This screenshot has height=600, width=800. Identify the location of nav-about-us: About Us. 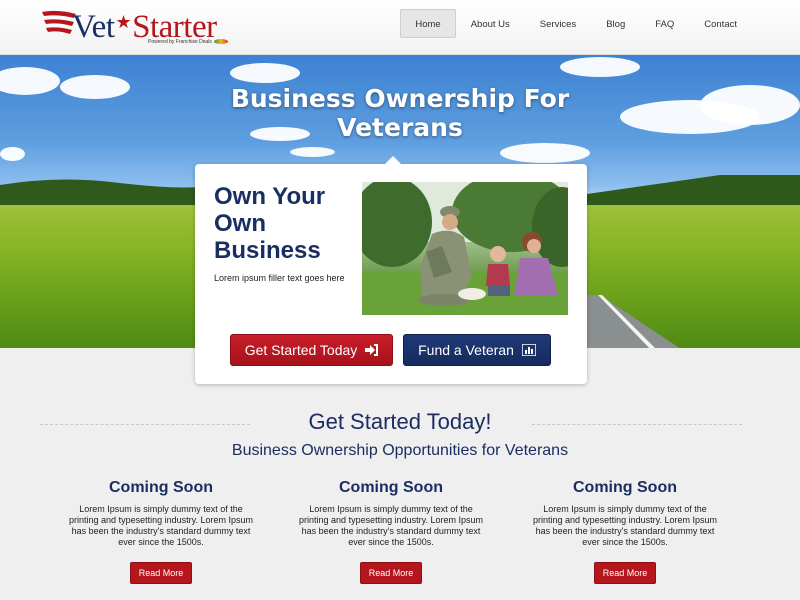
(490, 23).